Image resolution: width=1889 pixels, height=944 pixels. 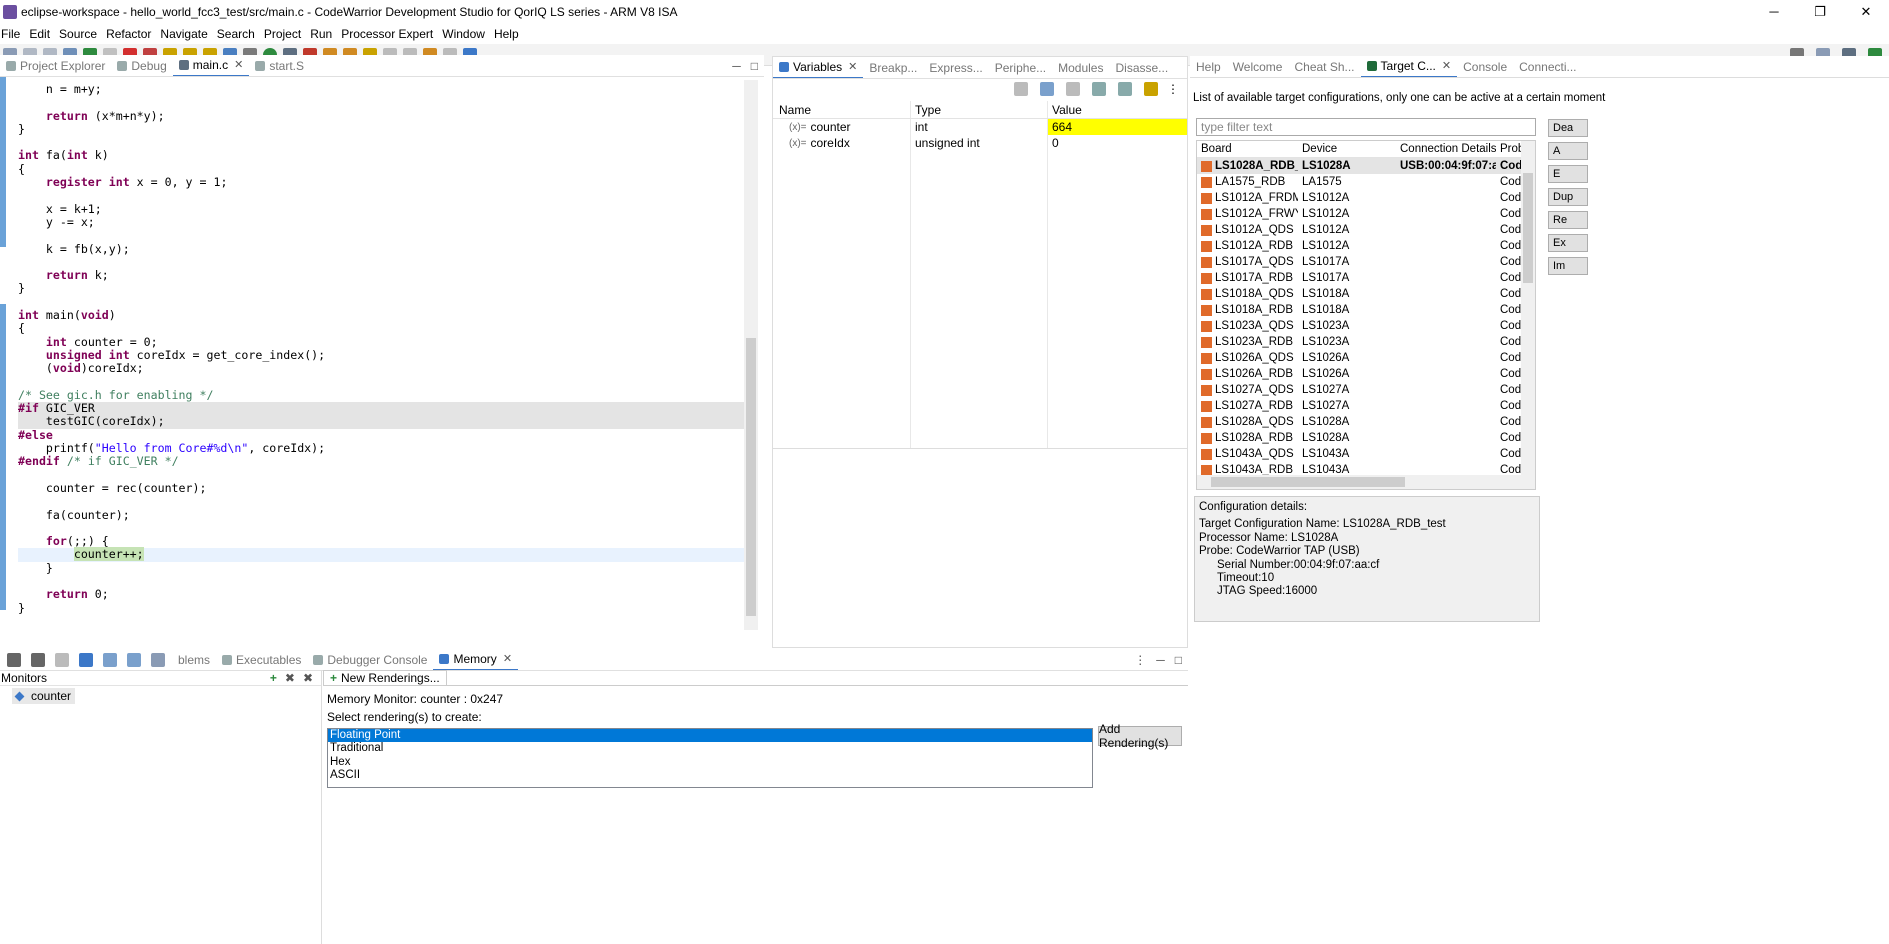 What do you see at coordinates (1366, 438) in the screenshot?
I see `table-row: LS1028A_RDB LS1028A Code` at bounding box center [1366, 438].